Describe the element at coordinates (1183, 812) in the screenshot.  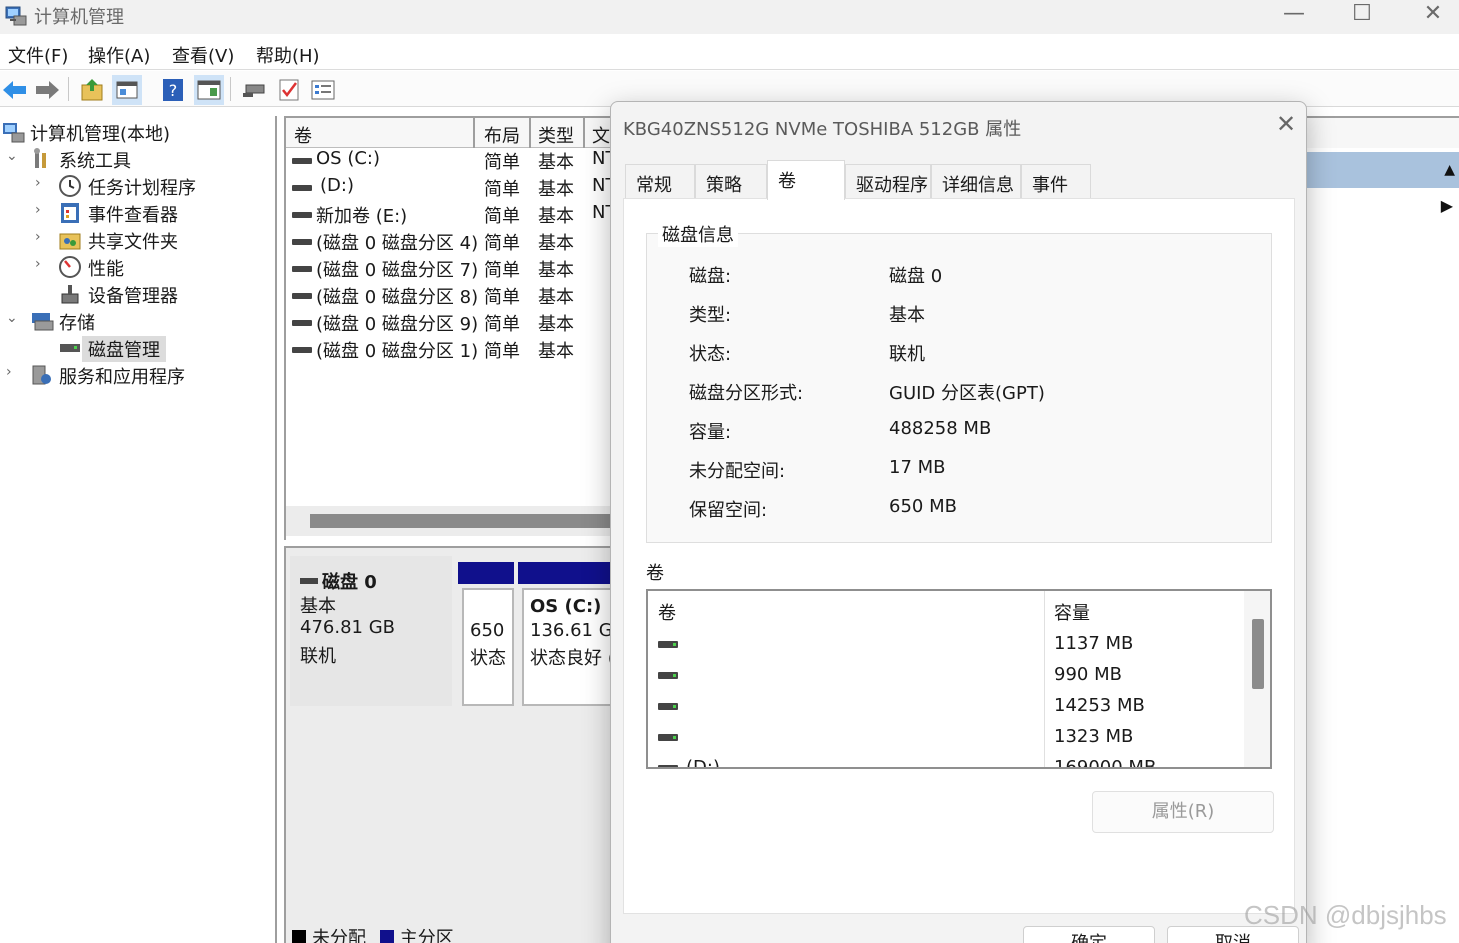
I see `properties-button: 属性(R)` at that location.